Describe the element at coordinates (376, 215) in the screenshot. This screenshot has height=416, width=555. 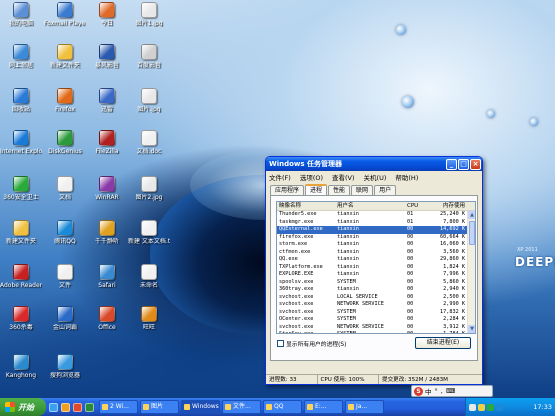
I see `process-row: Thunder5.exe tianxin 01 25,240 K` at that location.